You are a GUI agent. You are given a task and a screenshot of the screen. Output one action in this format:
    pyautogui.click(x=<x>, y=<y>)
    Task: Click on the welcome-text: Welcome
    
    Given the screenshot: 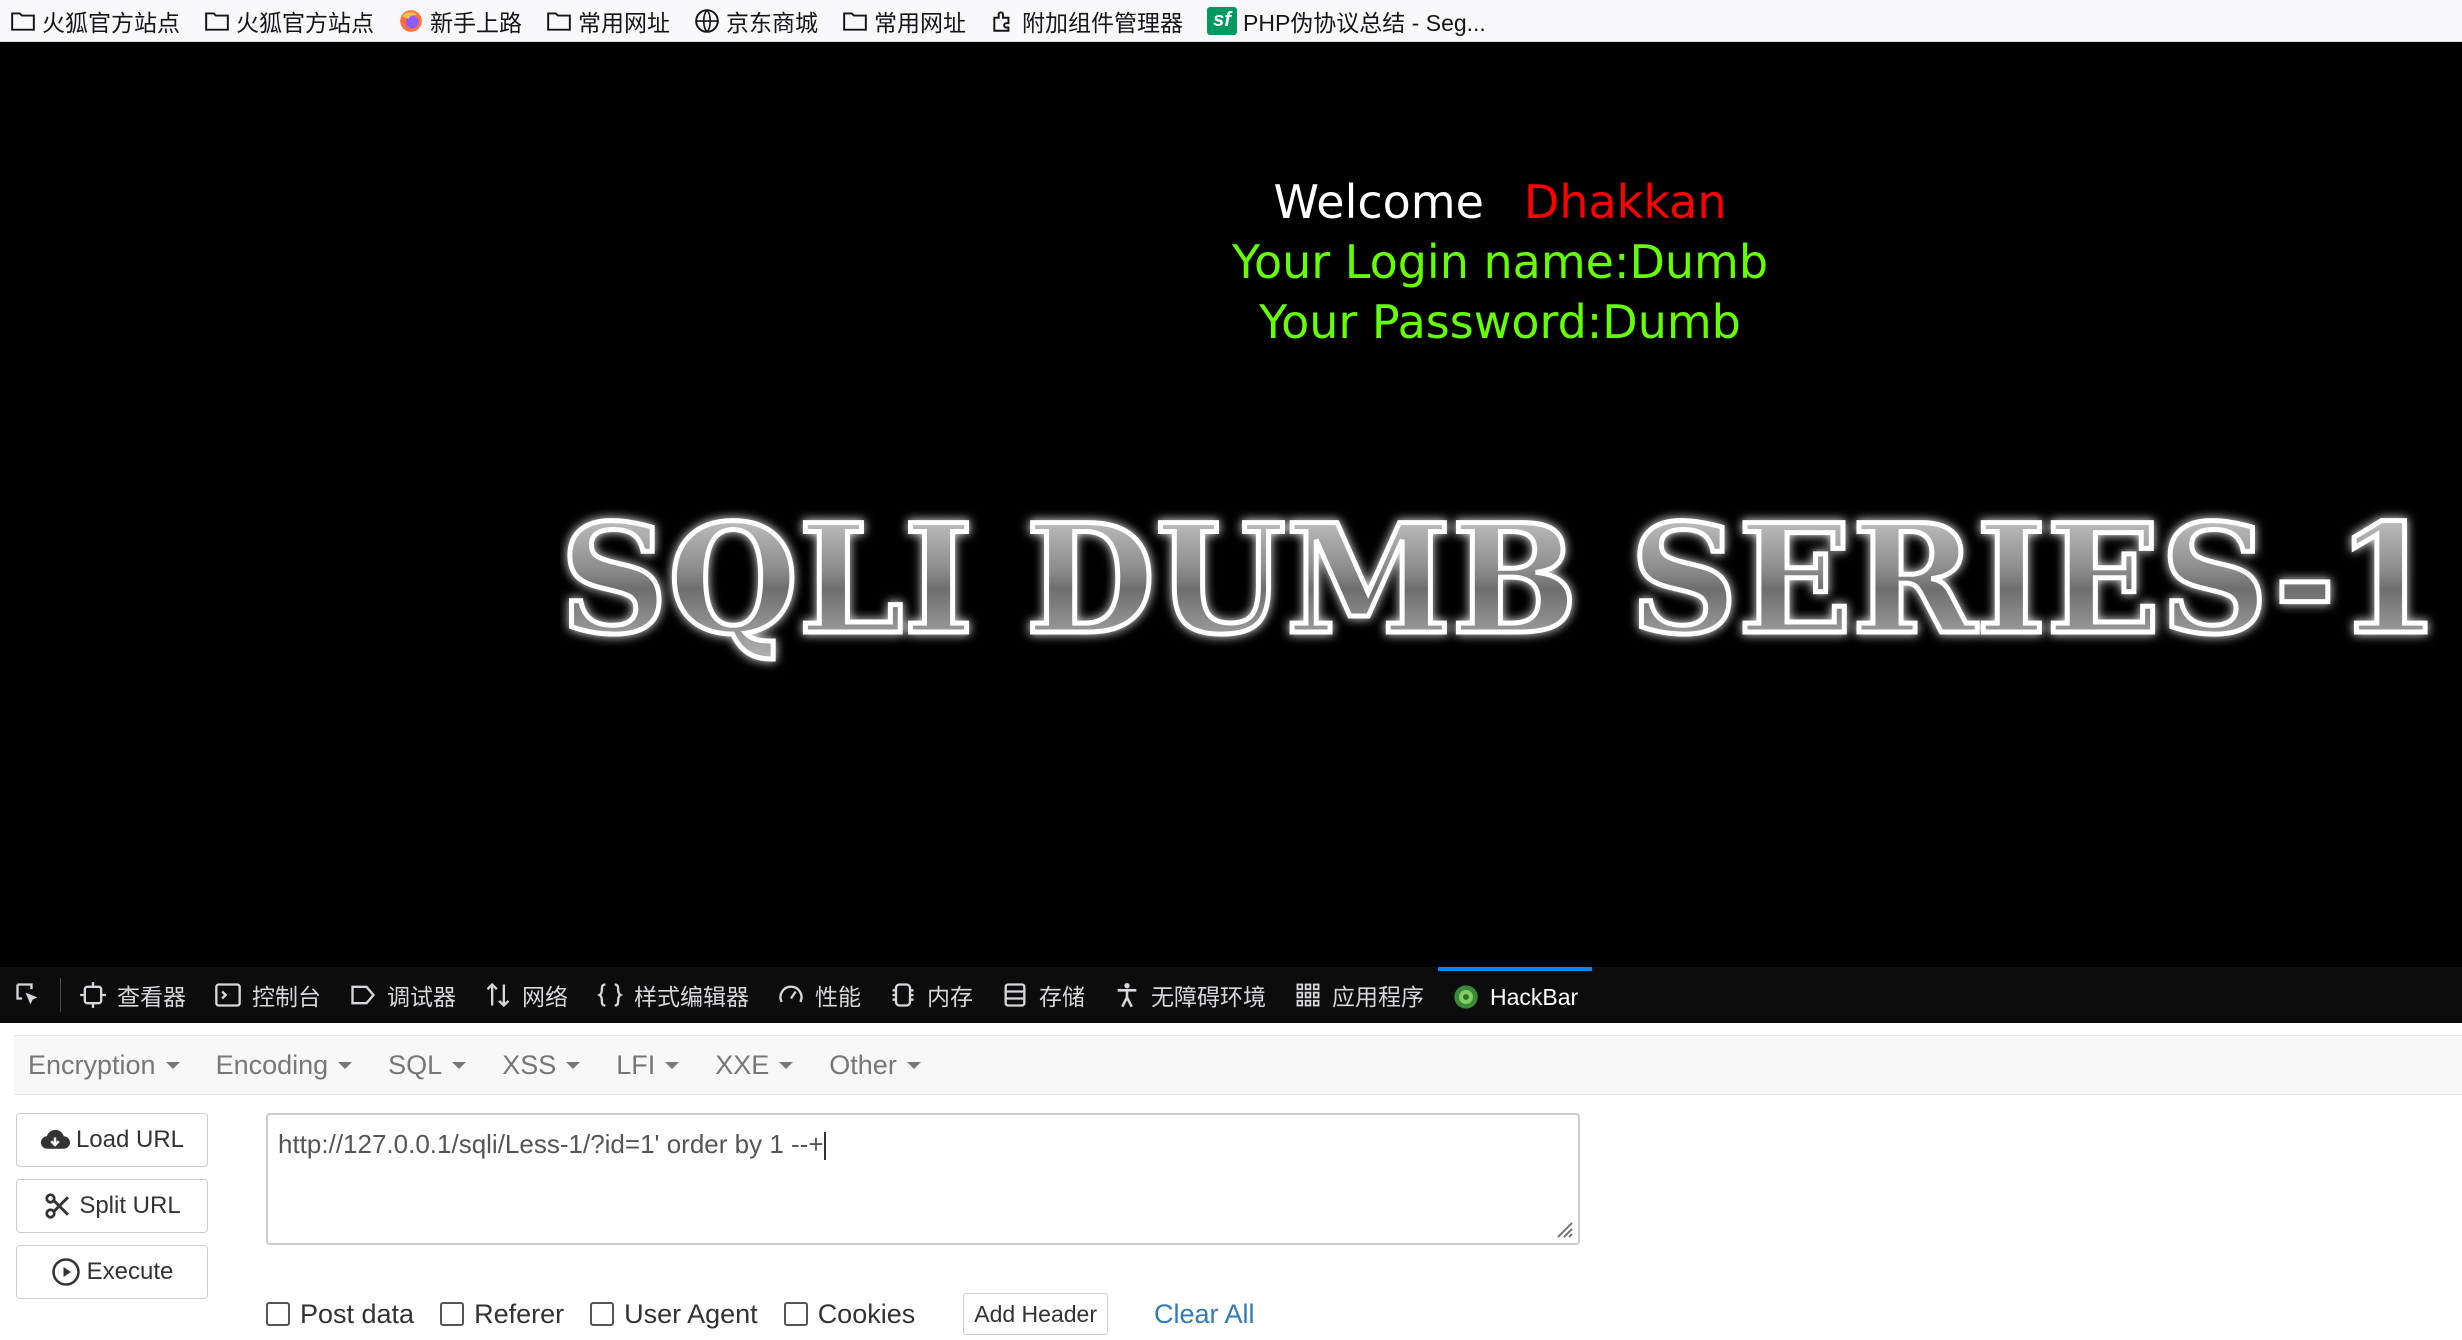 What is the action you would take?
    pyautogui.click(x=1378, y=202)
    